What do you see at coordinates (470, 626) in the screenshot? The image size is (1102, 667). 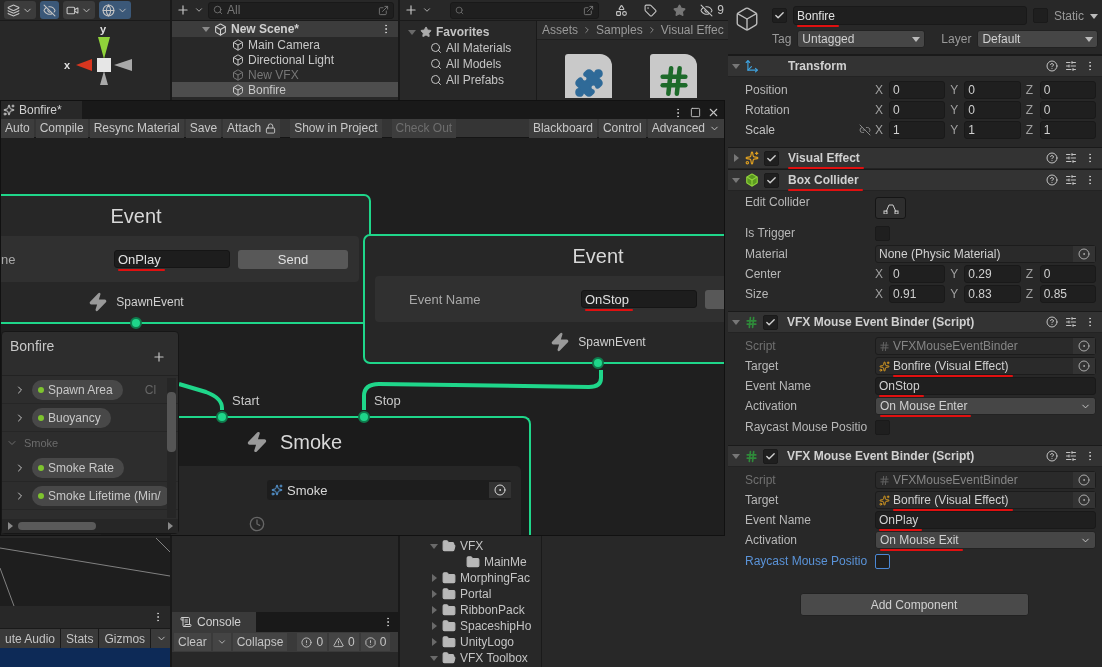 I see `folder-item: SpaceshipHo` at bounding box center [470, 626].